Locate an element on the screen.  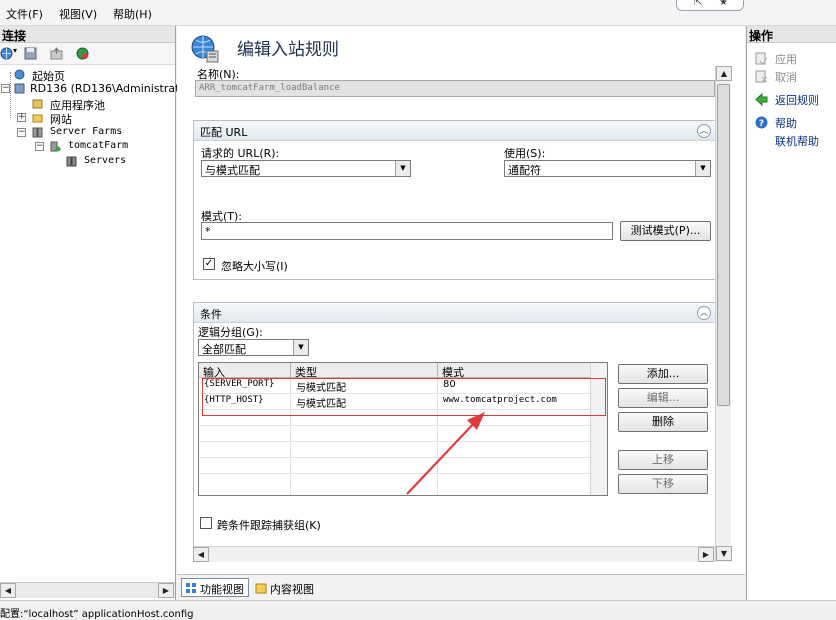
dropdown-arrow-icon: ▾ is located at coordinates (15, 50).